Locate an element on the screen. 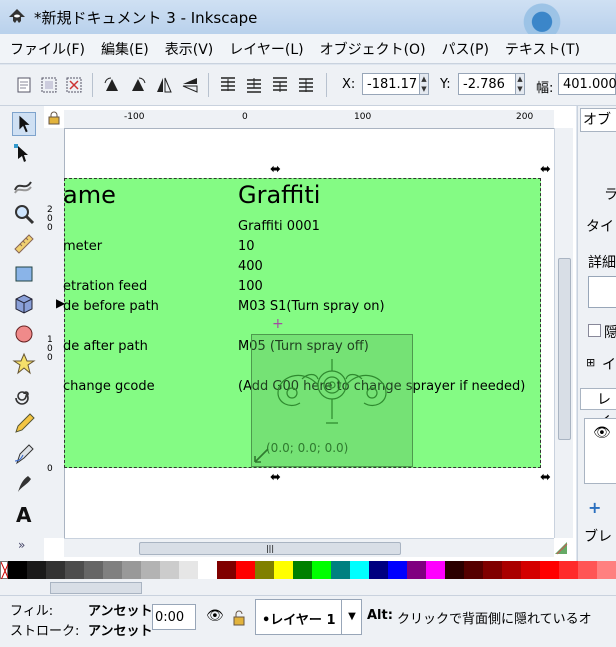 This screenshot has height=647, width=616. palette-scroll-thumb is located at coordinates (96, 588).